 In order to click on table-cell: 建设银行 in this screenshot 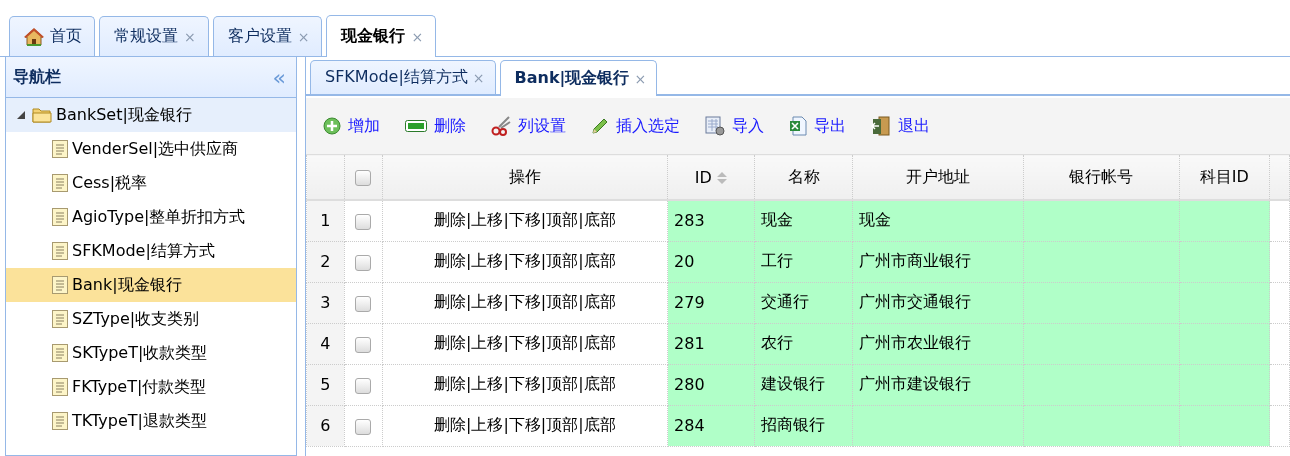, I will do `click(803, 384)`.